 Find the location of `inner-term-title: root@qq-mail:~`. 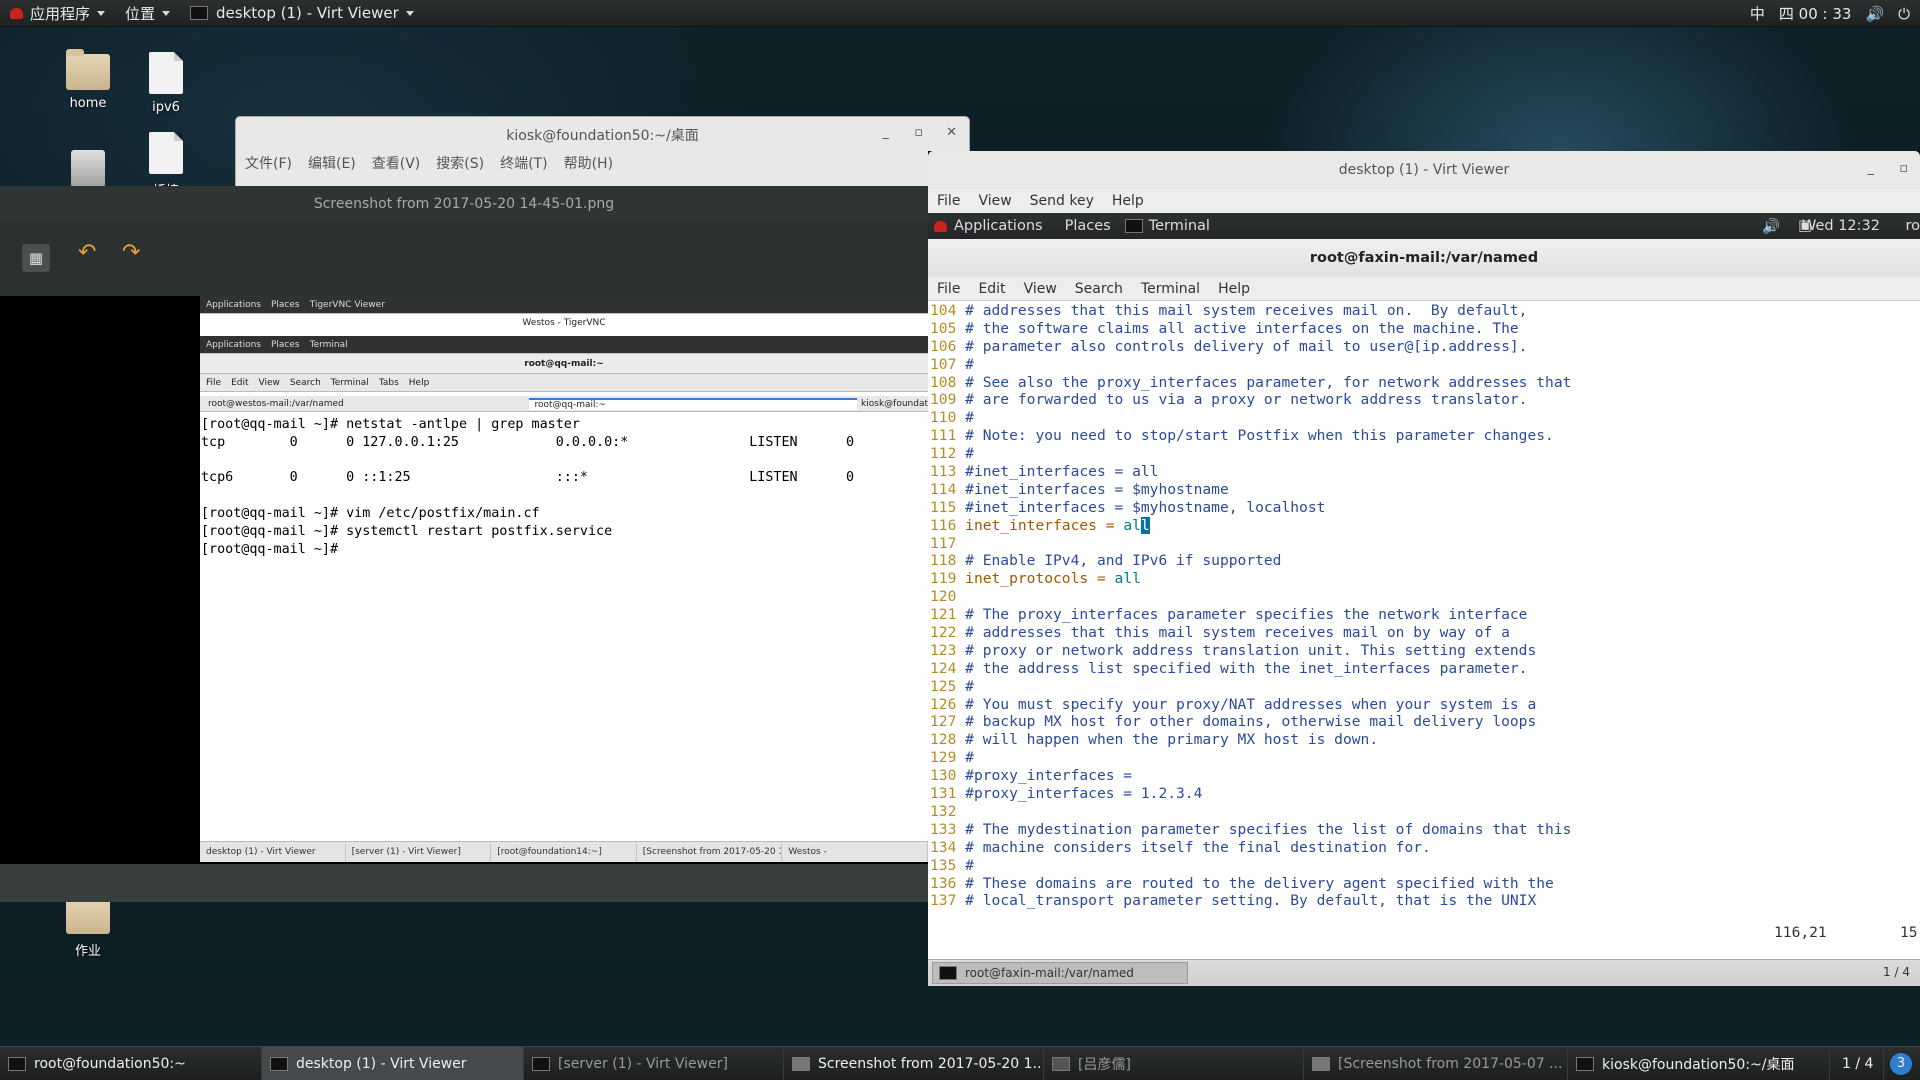

inner-term-title: root@qq-mail:~ is located at coordinates (564, 364).